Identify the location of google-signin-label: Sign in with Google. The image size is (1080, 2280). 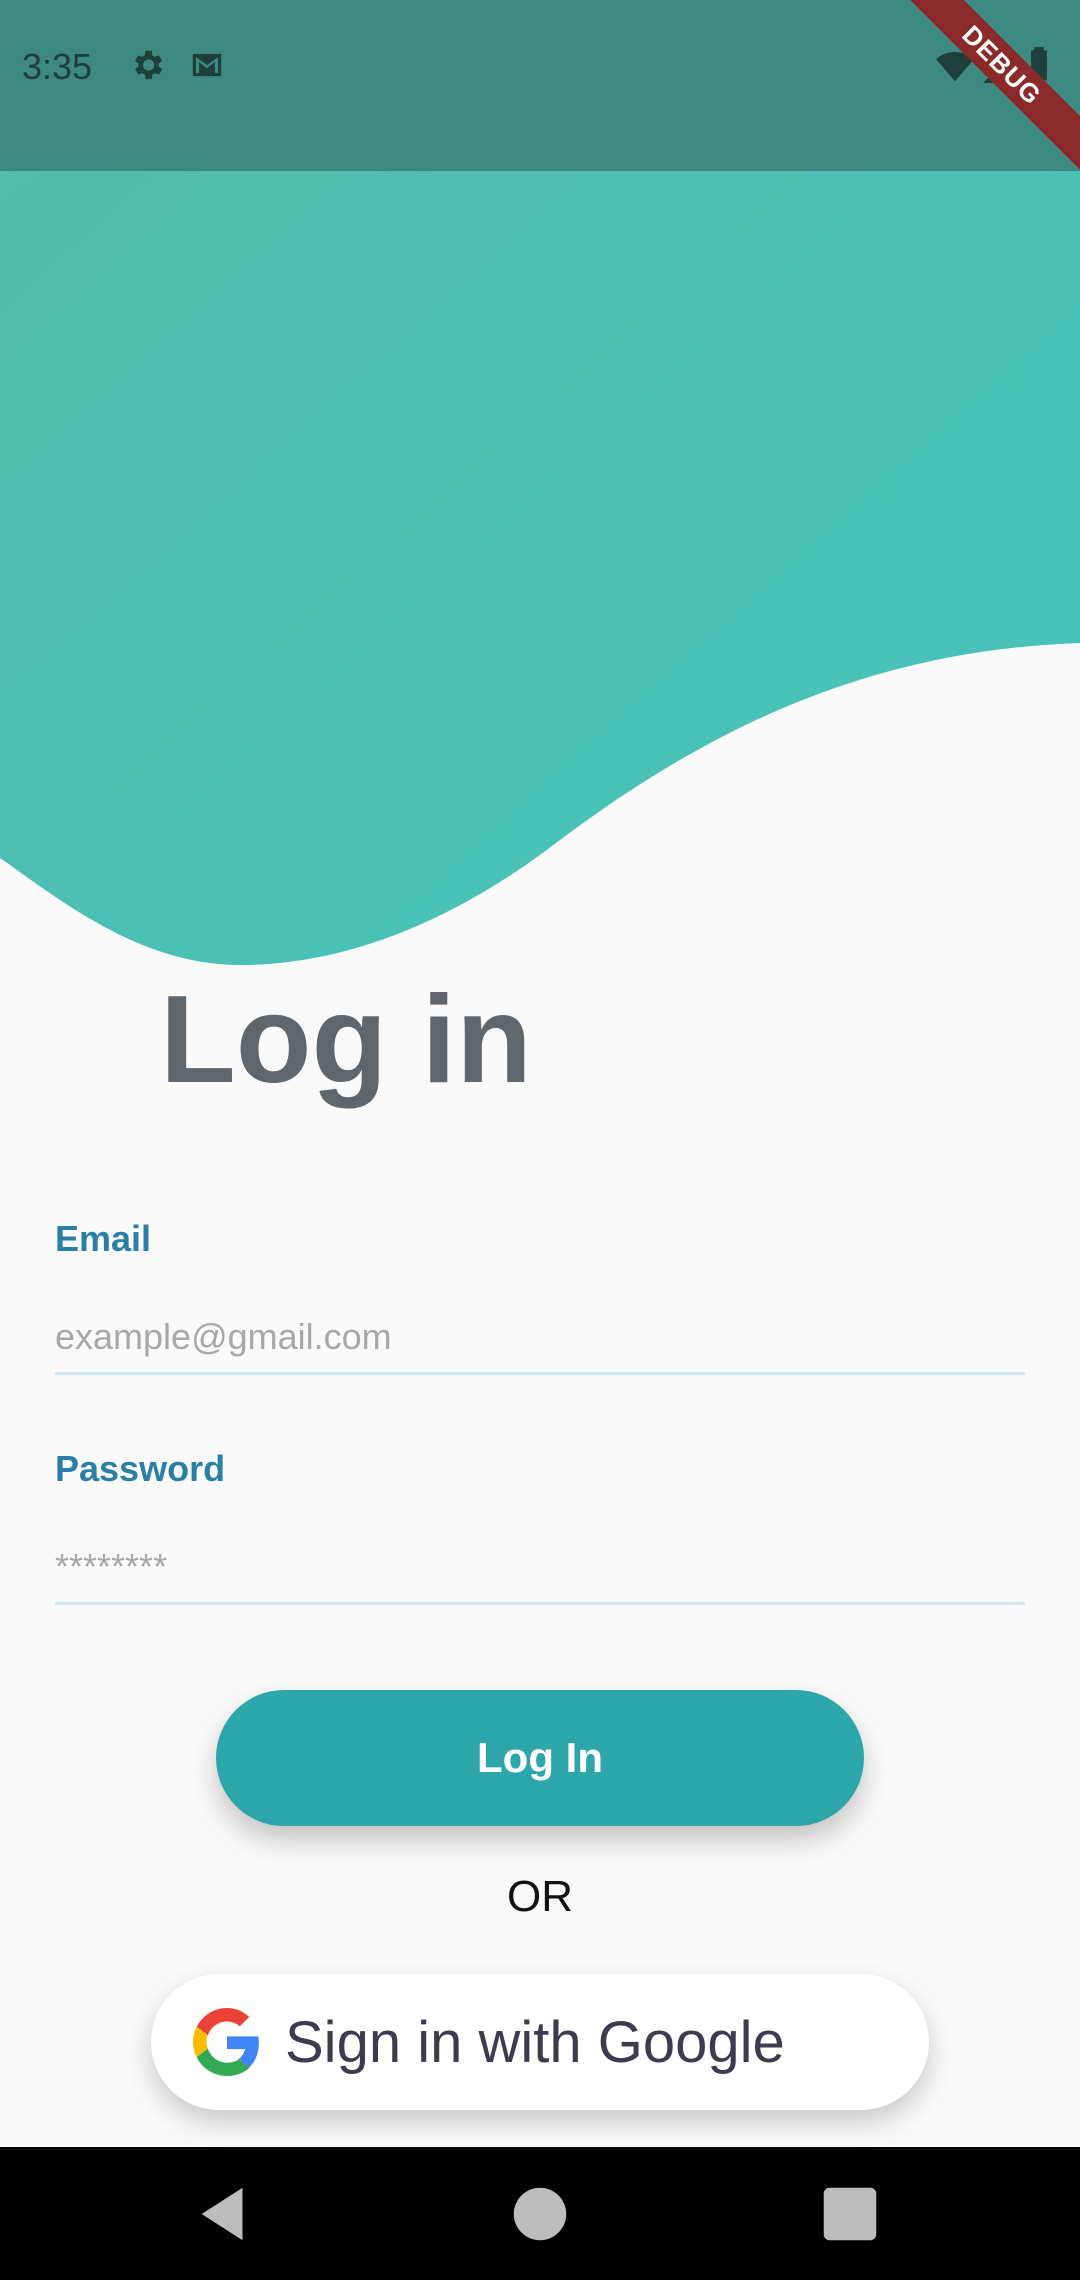
(535, 2042).